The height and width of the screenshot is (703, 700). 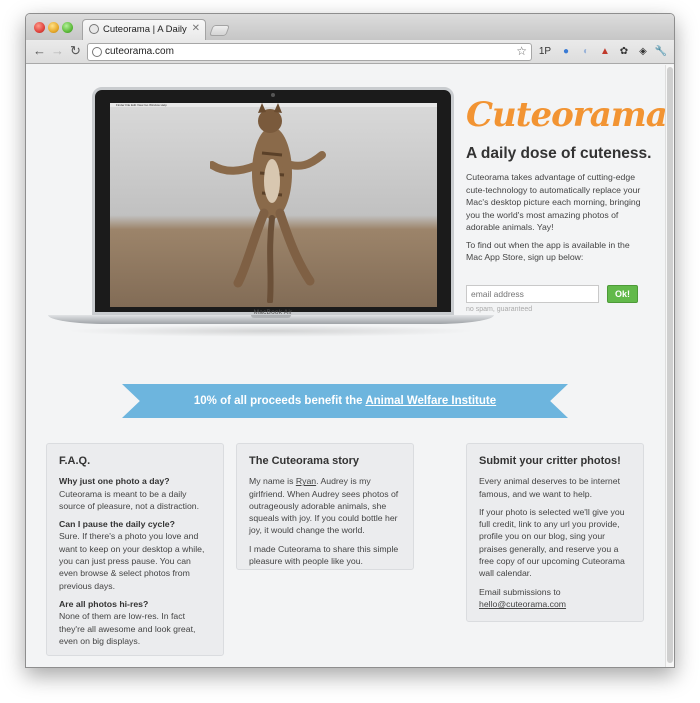 What do you see at coordinates (521, 51) in the screenshot?
I see `bookmark-star-icon: ☆` at bounding box center [521, 51].